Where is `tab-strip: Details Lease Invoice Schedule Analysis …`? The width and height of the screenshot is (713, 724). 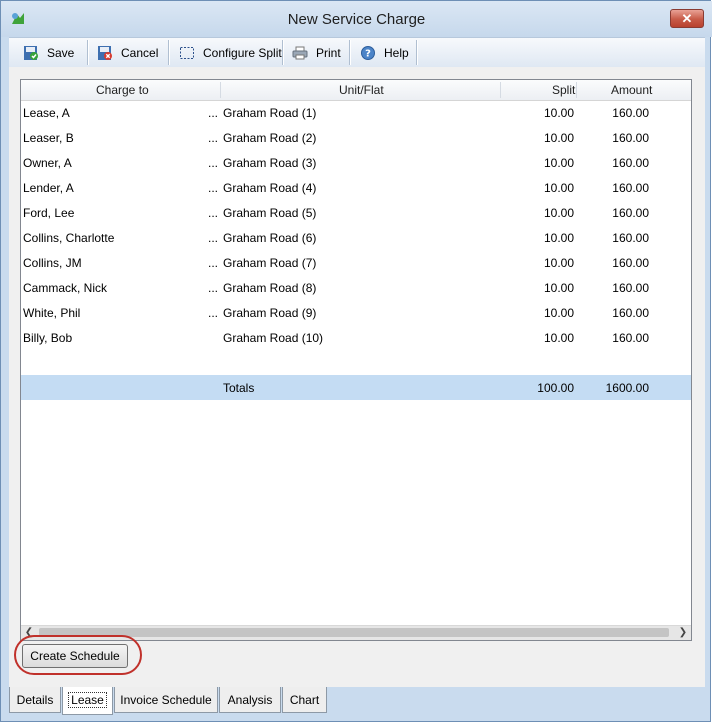
tab-strip: Details Lease Invoice Schedule Analysis … is located at coordinates (357, 701).